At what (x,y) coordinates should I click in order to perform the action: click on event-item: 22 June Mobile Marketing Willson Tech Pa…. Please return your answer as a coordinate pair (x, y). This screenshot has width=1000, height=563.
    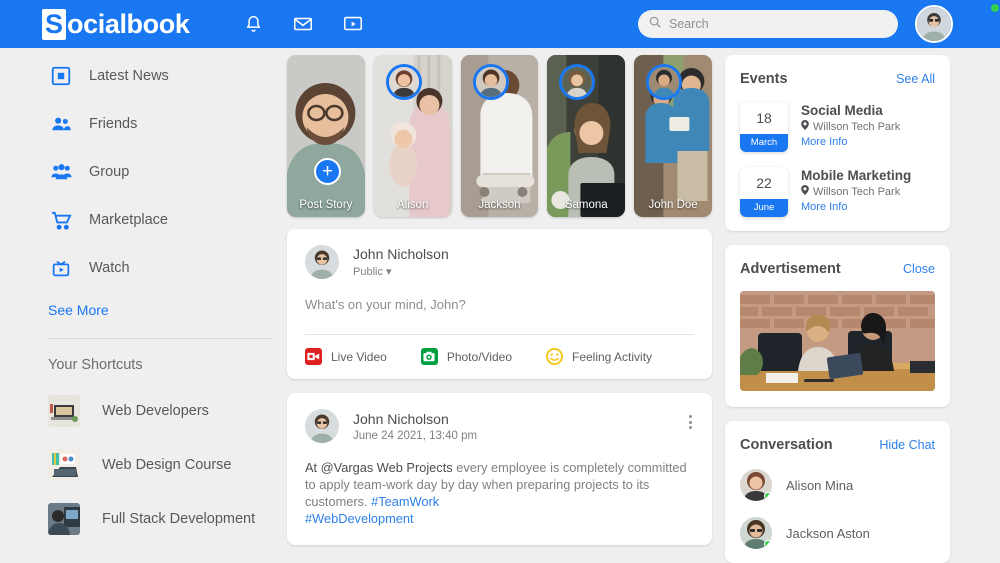
    Looking at the image, I should click on (837, 192).